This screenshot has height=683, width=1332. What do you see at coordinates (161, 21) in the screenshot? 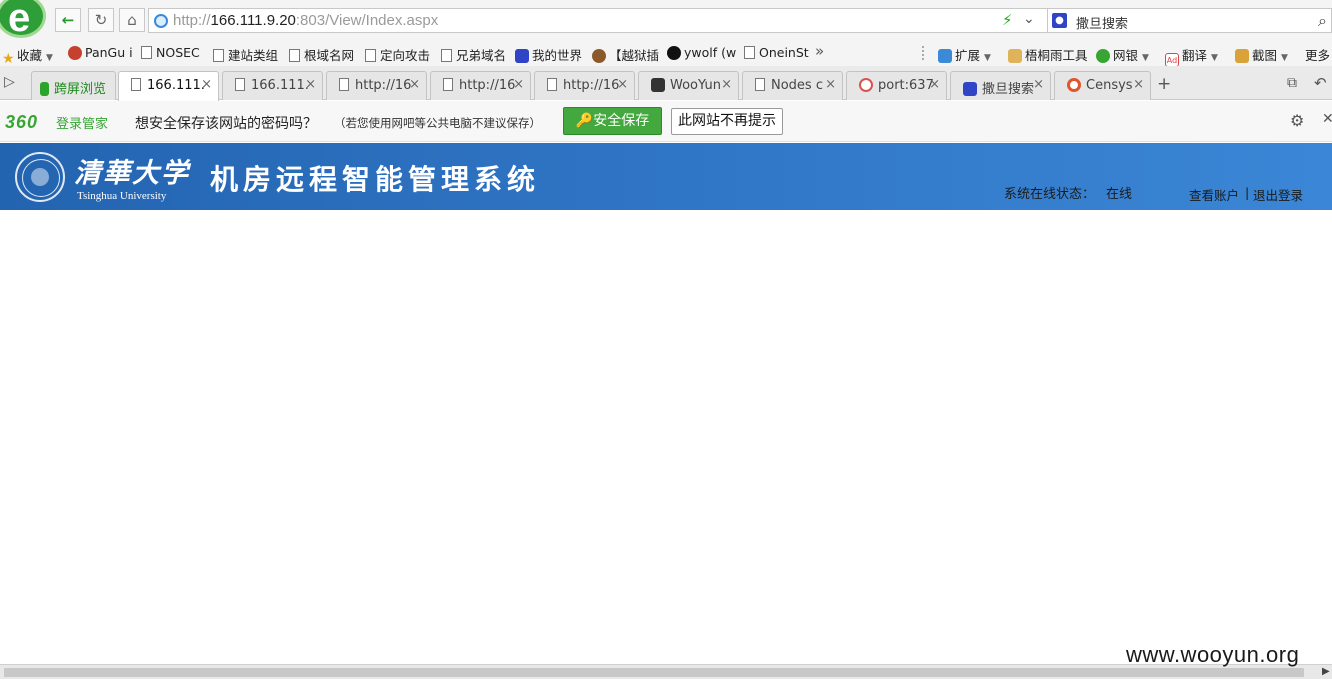
I see `globe-icon` at bounding box center [161, 21].